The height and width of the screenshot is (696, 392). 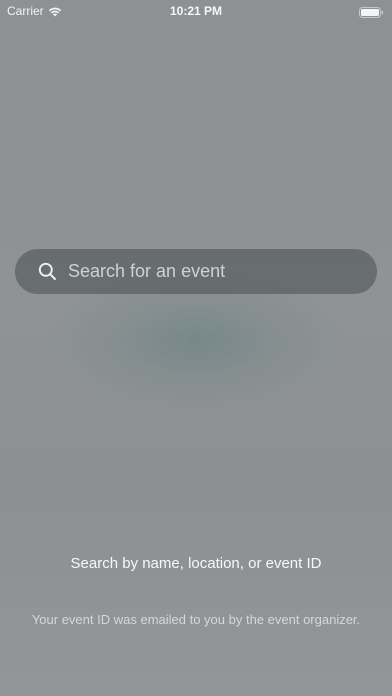 I want to click on status-bar: Carrier 10:21 PM, so click(x=196, y=11).